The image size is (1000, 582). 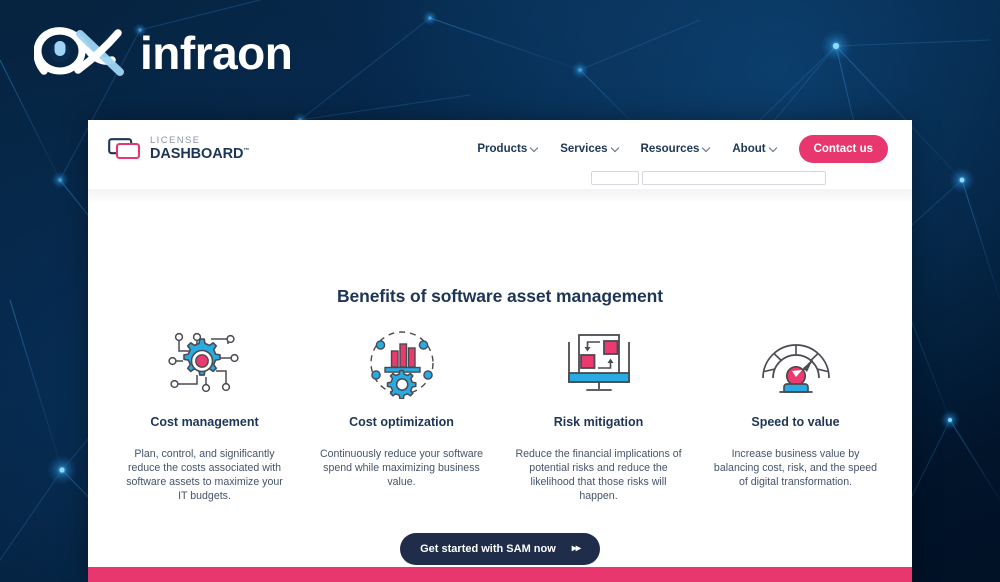 I want to click on get-started-with-sam-button: Get started with SAM now ▸▸, so click(x=500, y=548).